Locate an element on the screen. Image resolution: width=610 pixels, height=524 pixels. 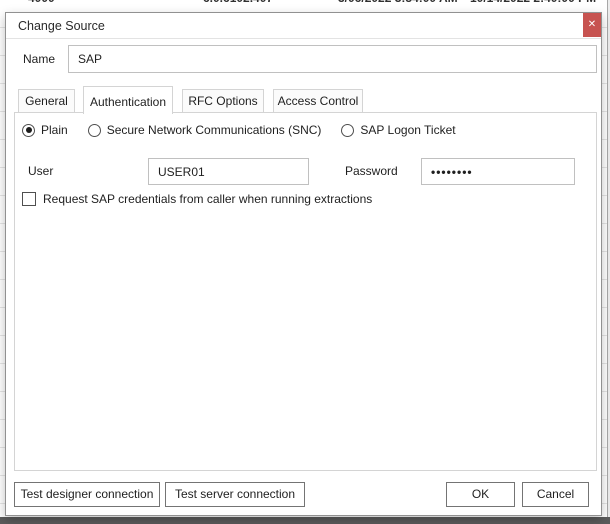
dialog-titlebar: Change Source ✕ is located at coordinates (303, 26).